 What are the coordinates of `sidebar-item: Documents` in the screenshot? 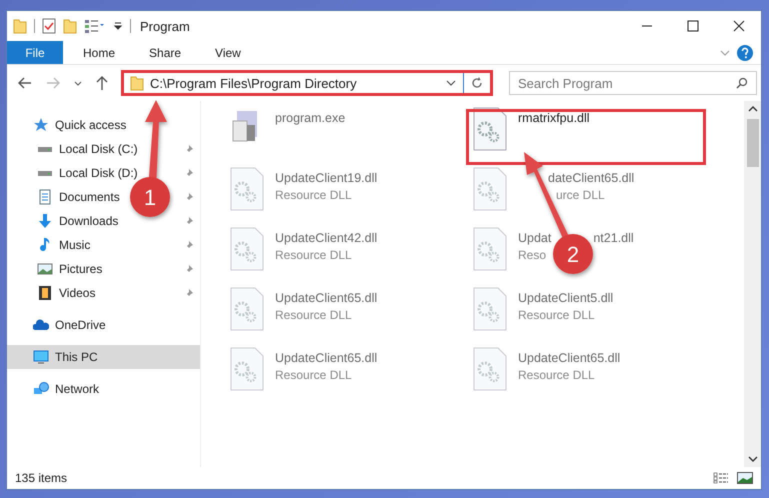 It's located at (89, 197).